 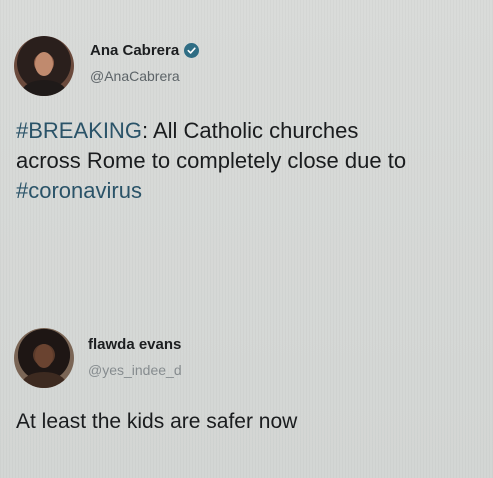 What do you see at coordinates (135, 370) in the screenshot?
I see `author-handle: @yes_indee_d` at bounding box center [135, 370].